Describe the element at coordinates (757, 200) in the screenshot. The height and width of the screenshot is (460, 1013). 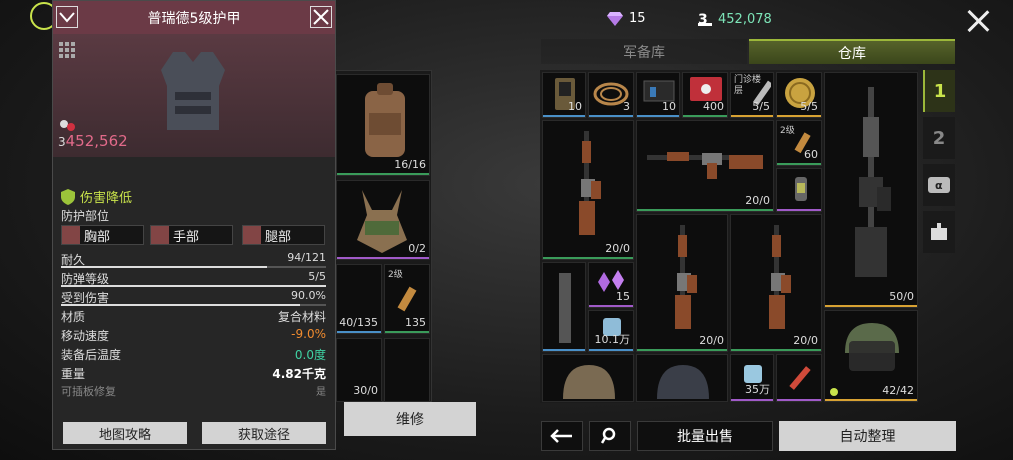
I see `item-count: 20/0` at that location.